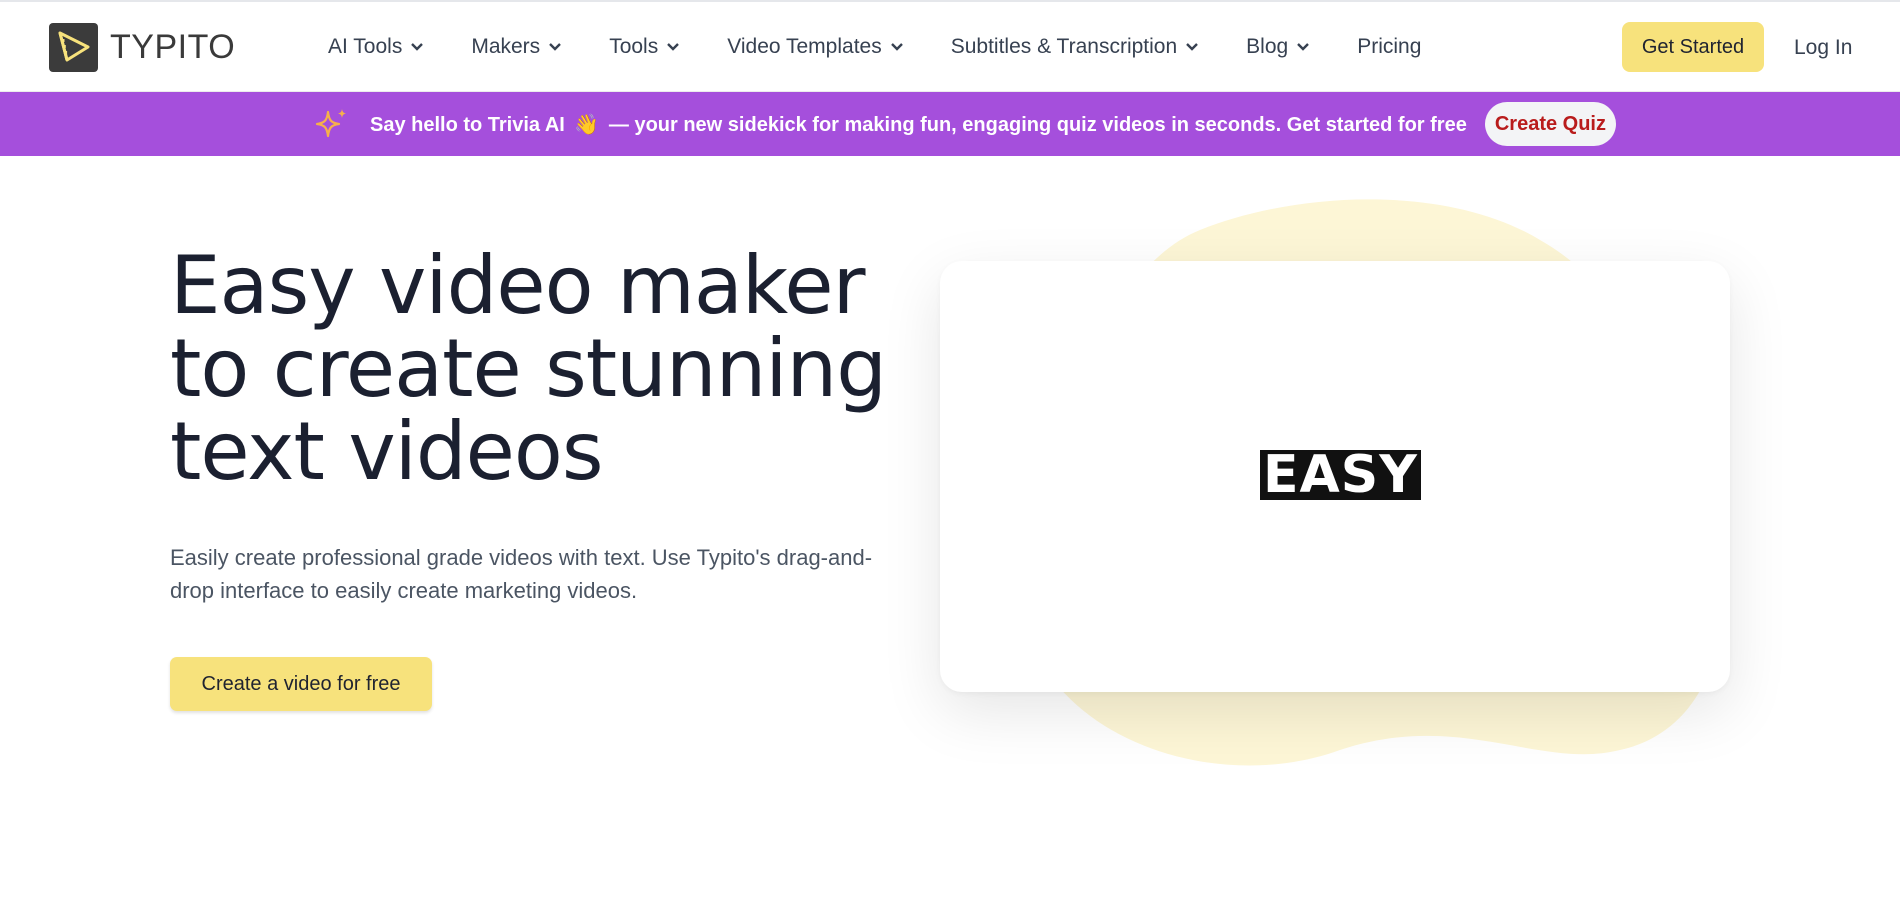 This screenshot has height=909, width=1900. What do you see at coordinates (387, 451) in the screenshot?
I see `hero-title-line-3: text videos` at bounding box center [387, 451].